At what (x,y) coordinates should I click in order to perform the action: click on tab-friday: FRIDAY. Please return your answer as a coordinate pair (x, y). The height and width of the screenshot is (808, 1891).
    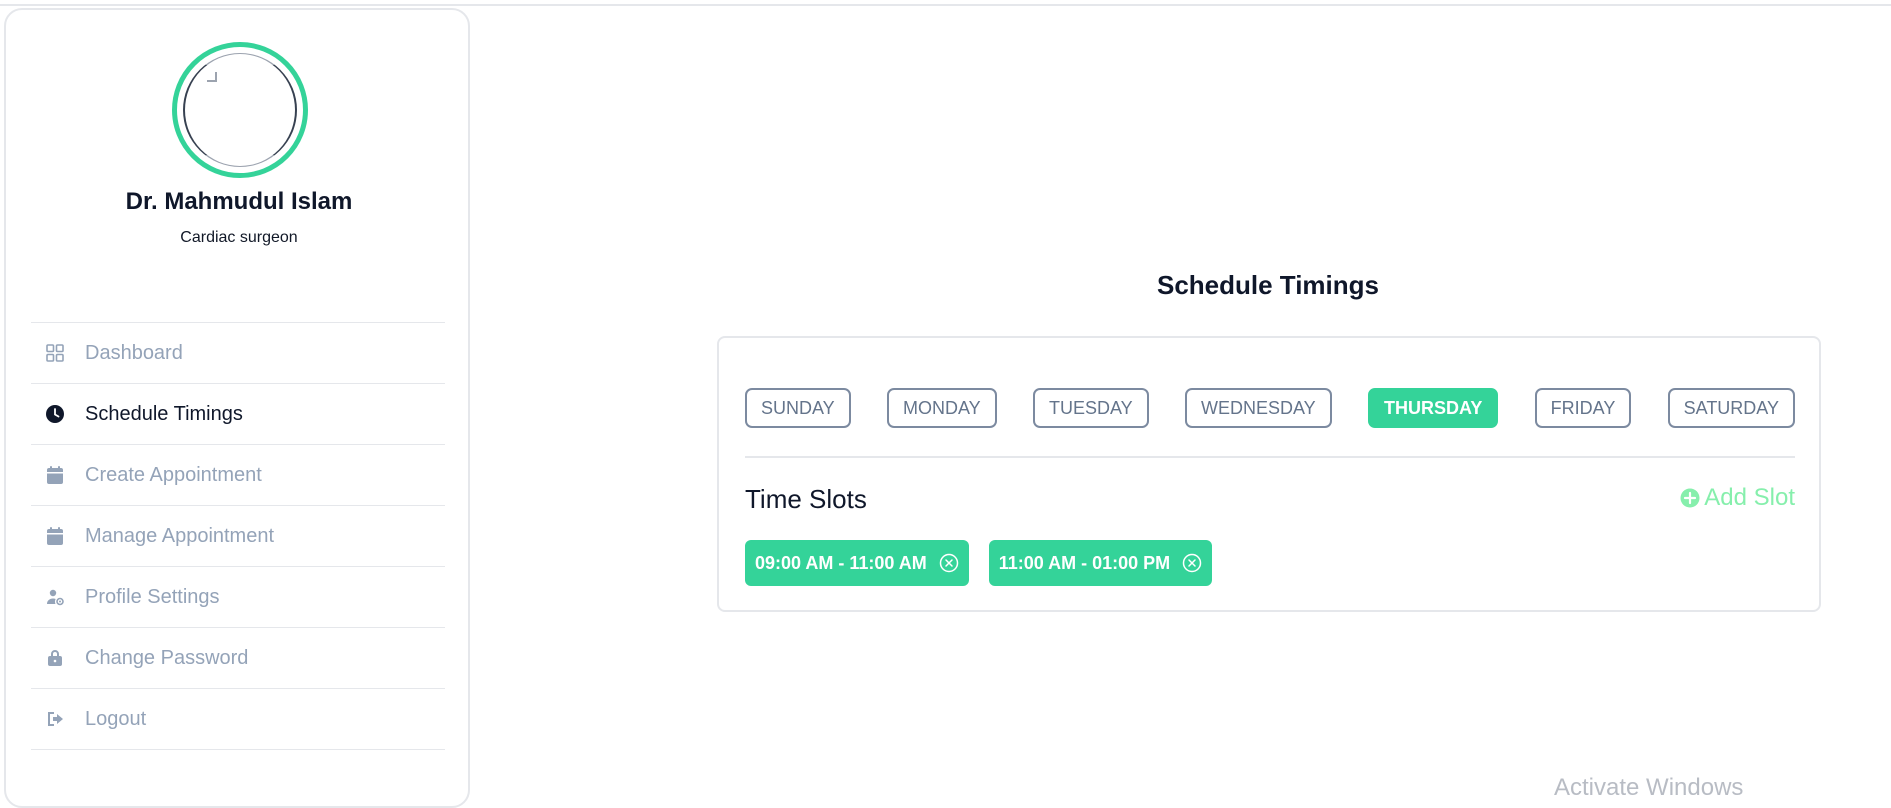
    Looking at the image, I should click on (1583, 408).